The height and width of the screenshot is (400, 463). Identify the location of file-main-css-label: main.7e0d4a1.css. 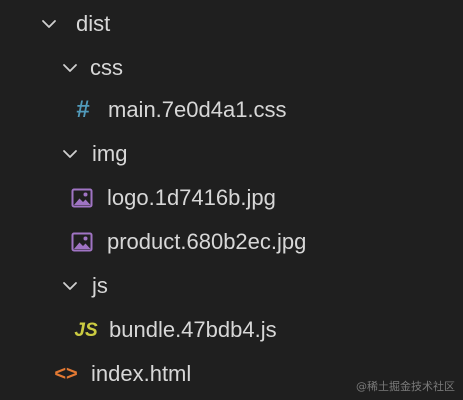
(197, 109).